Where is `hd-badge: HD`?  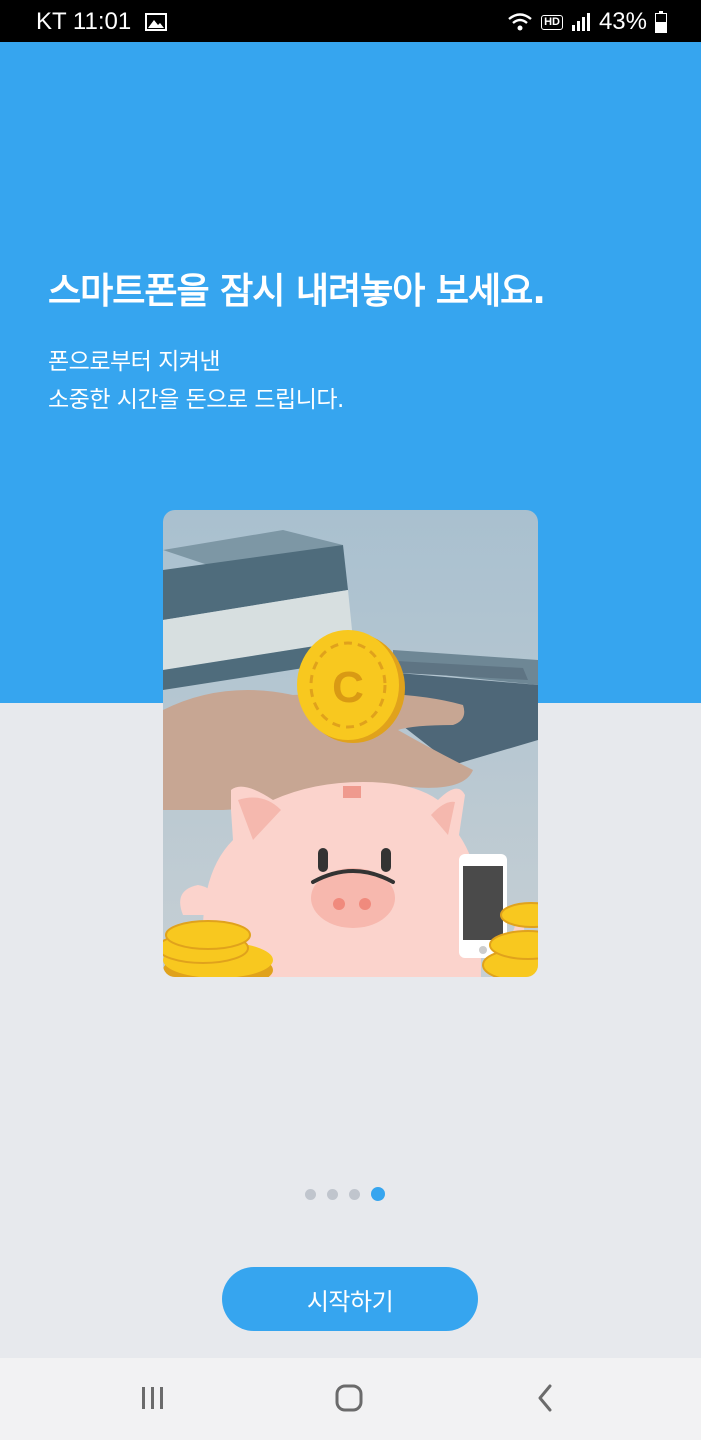
hd-badge: HD is located at coordinates (552, 22).